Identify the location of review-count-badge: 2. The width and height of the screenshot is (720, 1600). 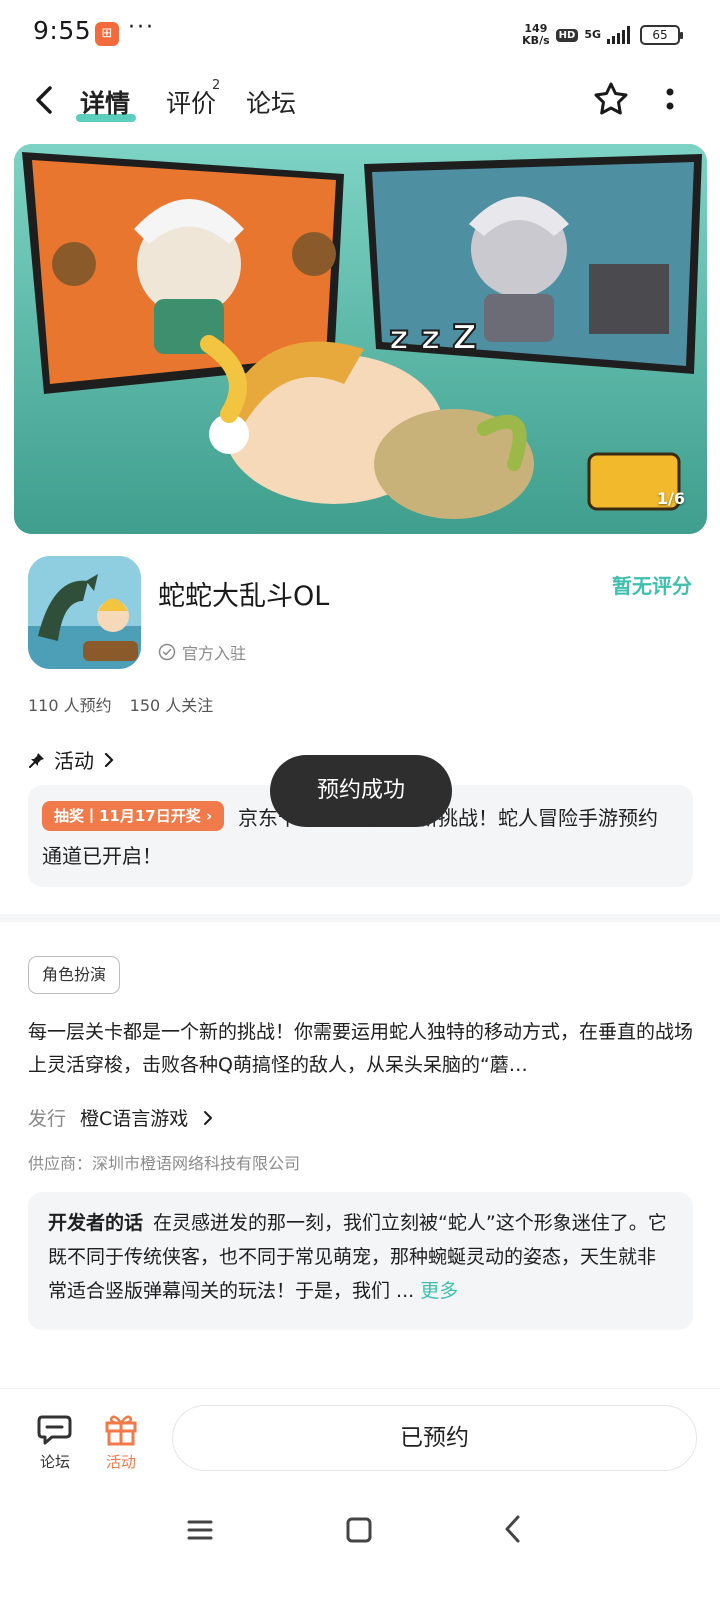
(216, 85).